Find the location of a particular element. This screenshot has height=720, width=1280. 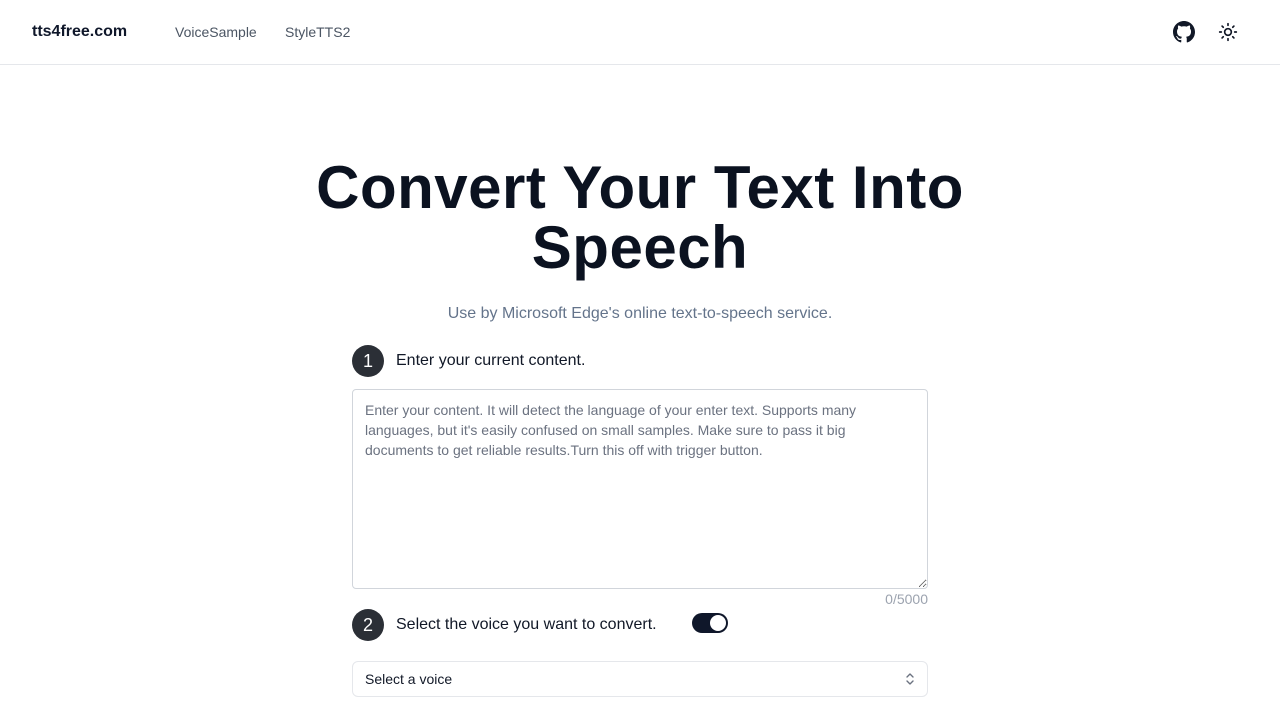

page-title: Convert Your Text Into Speech is located at coordinates (640, 217).